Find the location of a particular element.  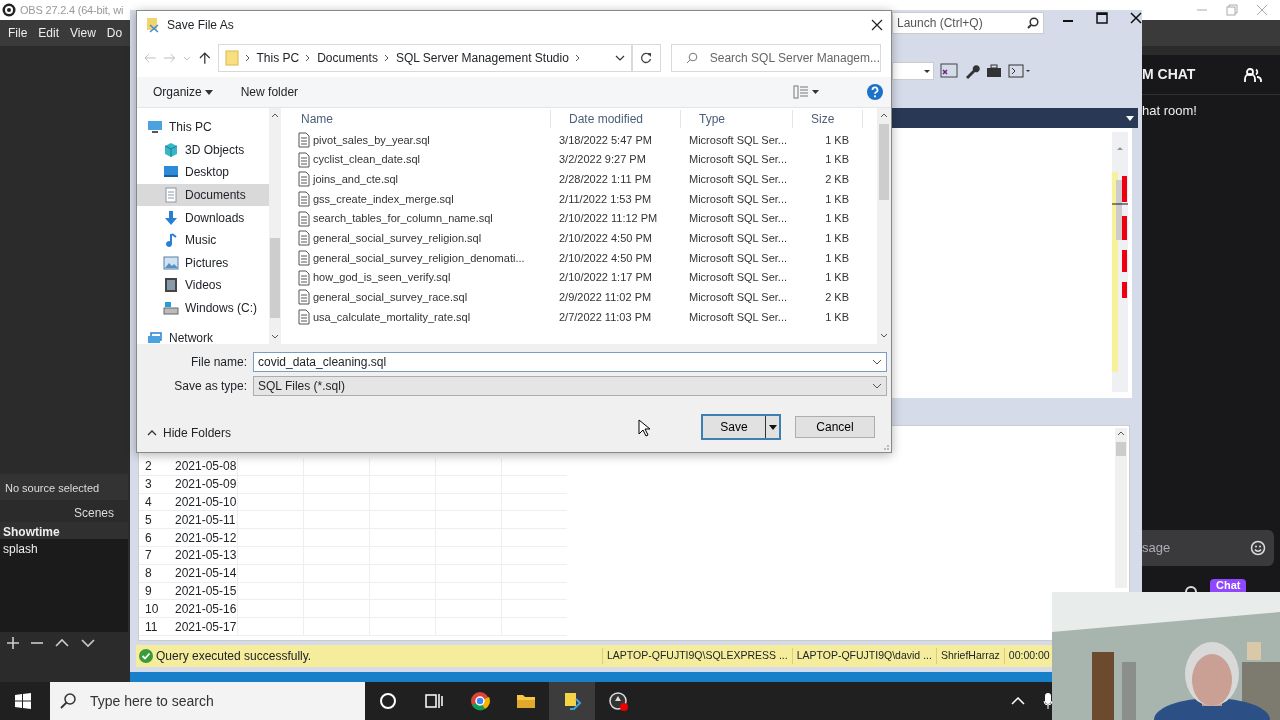

nav-item: Pictures is located at coordinates (203, 263).